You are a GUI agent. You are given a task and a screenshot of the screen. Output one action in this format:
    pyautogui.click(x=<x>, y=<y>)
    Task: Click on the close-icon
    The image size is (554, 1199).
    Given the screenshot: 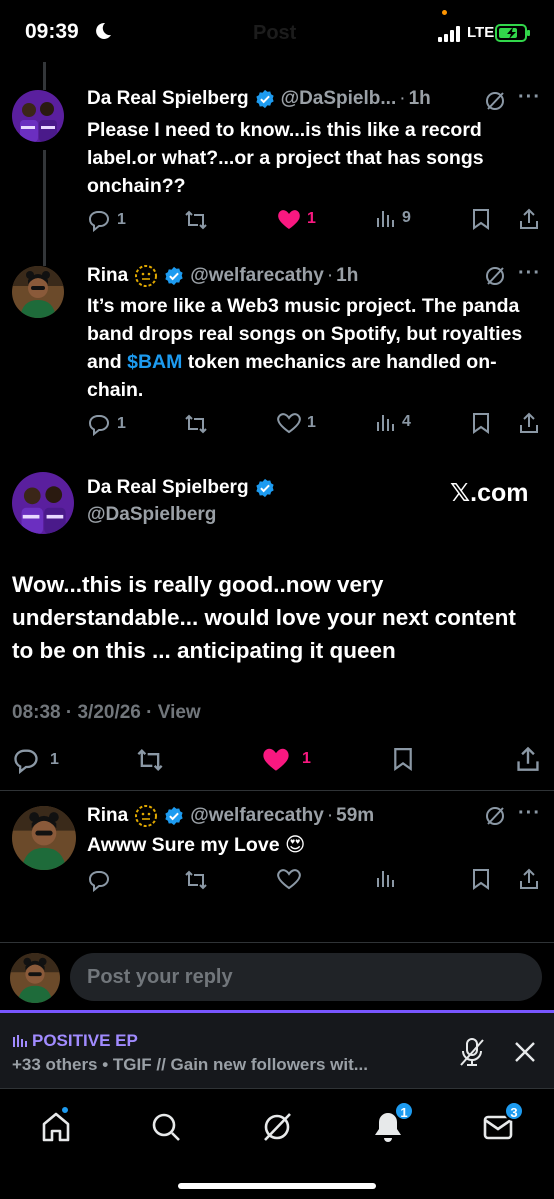 What is the action you would take?
    pyautogui.click(x=525, y=1052)
    